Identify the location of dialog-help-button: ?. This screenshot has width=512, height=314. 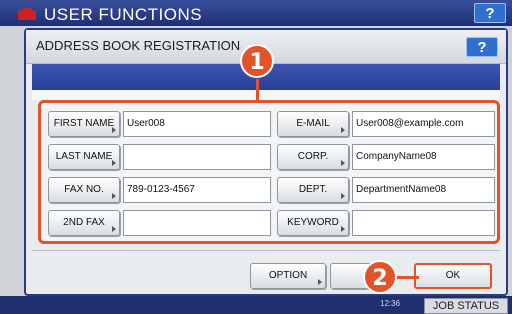
(482, 47).